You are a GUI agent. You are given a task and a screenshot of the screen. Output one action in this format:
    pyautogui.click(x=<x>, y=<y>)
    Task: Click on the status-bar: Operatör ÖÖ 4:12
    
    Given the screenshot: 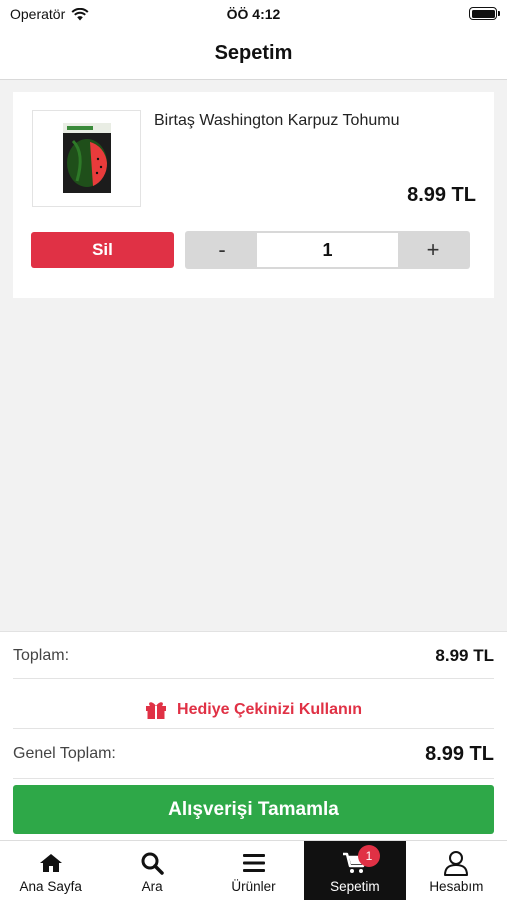 What is the action you would take?
    pyautogui.click(x=253, y=14)
    